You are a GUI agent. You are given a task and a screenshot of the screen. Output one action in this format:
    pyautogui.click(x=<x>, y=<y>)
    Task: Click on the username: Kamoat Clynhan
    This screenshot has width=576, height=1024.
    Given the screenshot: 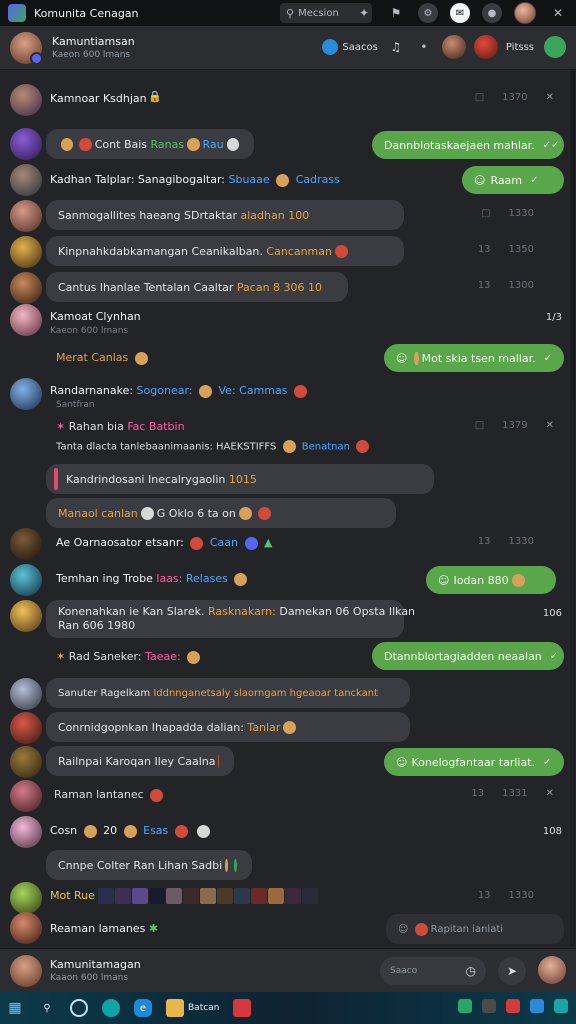 What is the action you would take?
    pyautogui.click(x=95, y=316)
    